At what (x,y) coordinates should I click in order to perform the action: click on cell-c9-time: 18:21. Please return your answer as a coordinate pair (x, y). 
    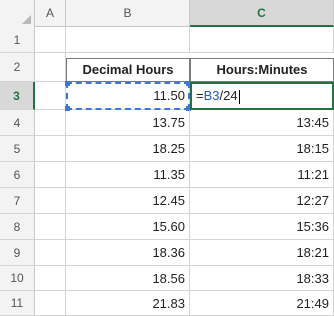
    Looking at the image, I should click on (262, 253).